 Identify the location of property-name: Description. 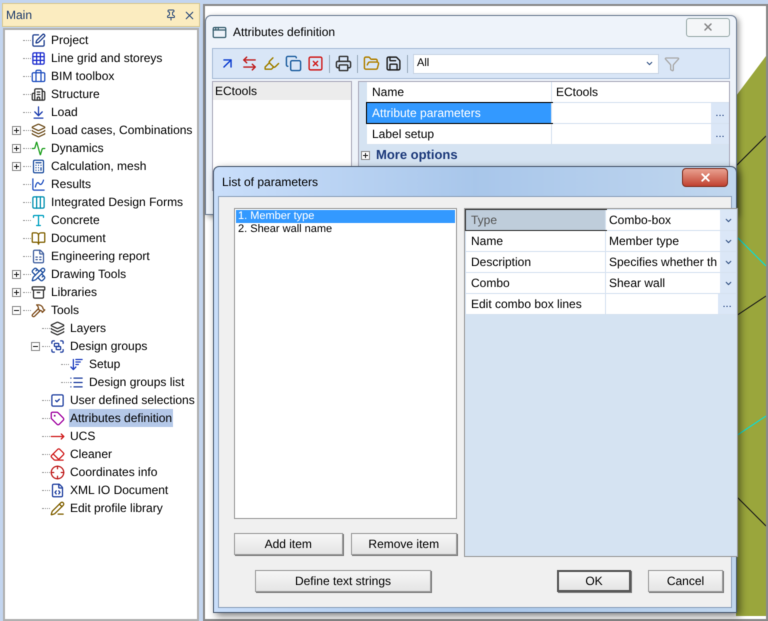
(536, 262).